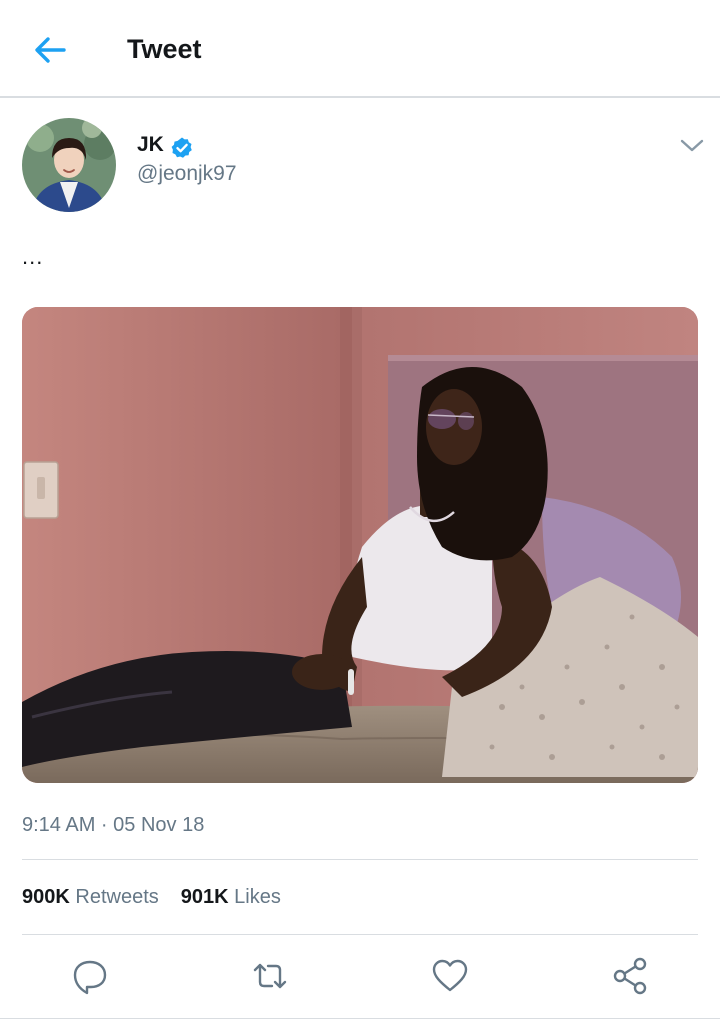 The width and height of the screenshot is (720, 1023). I want to click on likes-label: Likes, so click(257, 897).